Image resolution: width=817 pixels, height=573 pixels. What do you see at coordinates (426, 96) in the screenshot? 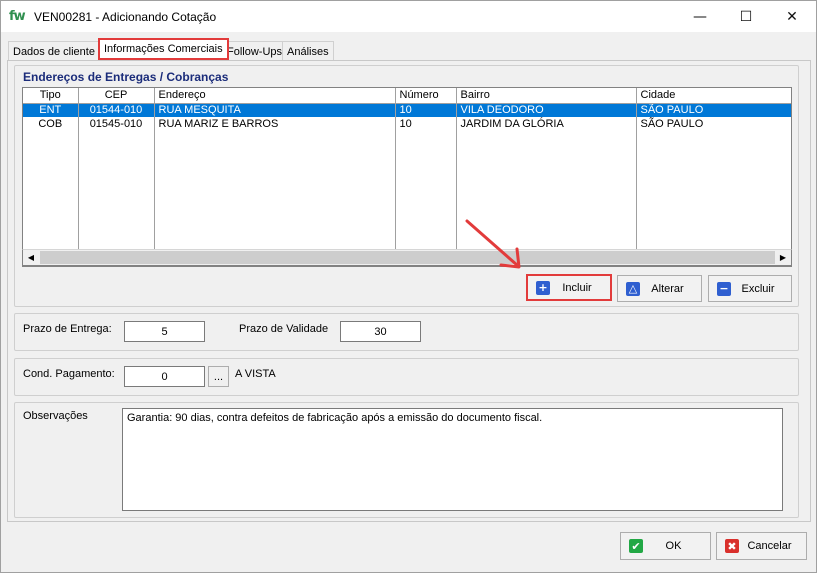
I see `column-header-numero: Número` at bounding box center [426, 96].